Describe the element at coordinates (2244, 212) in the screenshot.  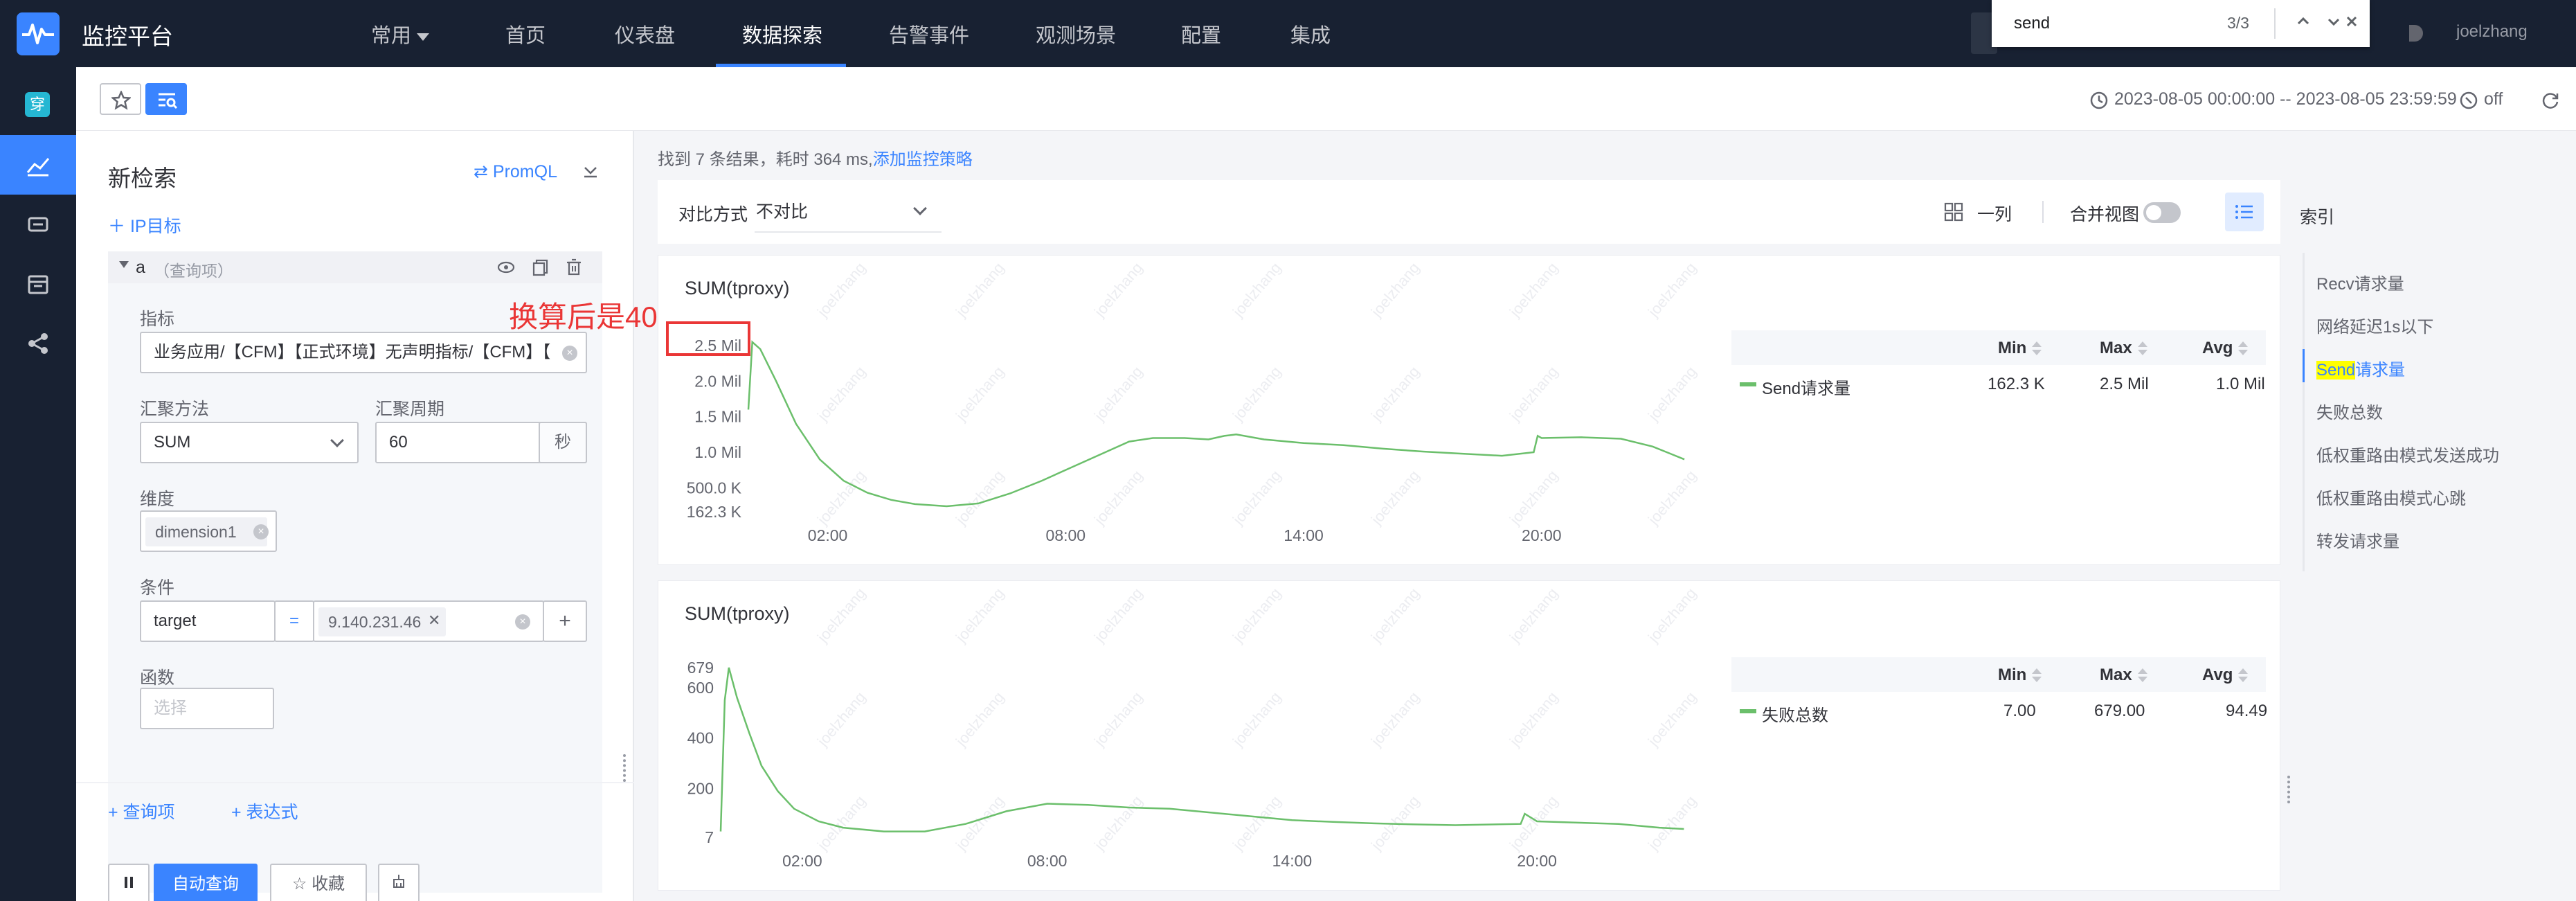
I see `index-toggle-button` at that location.